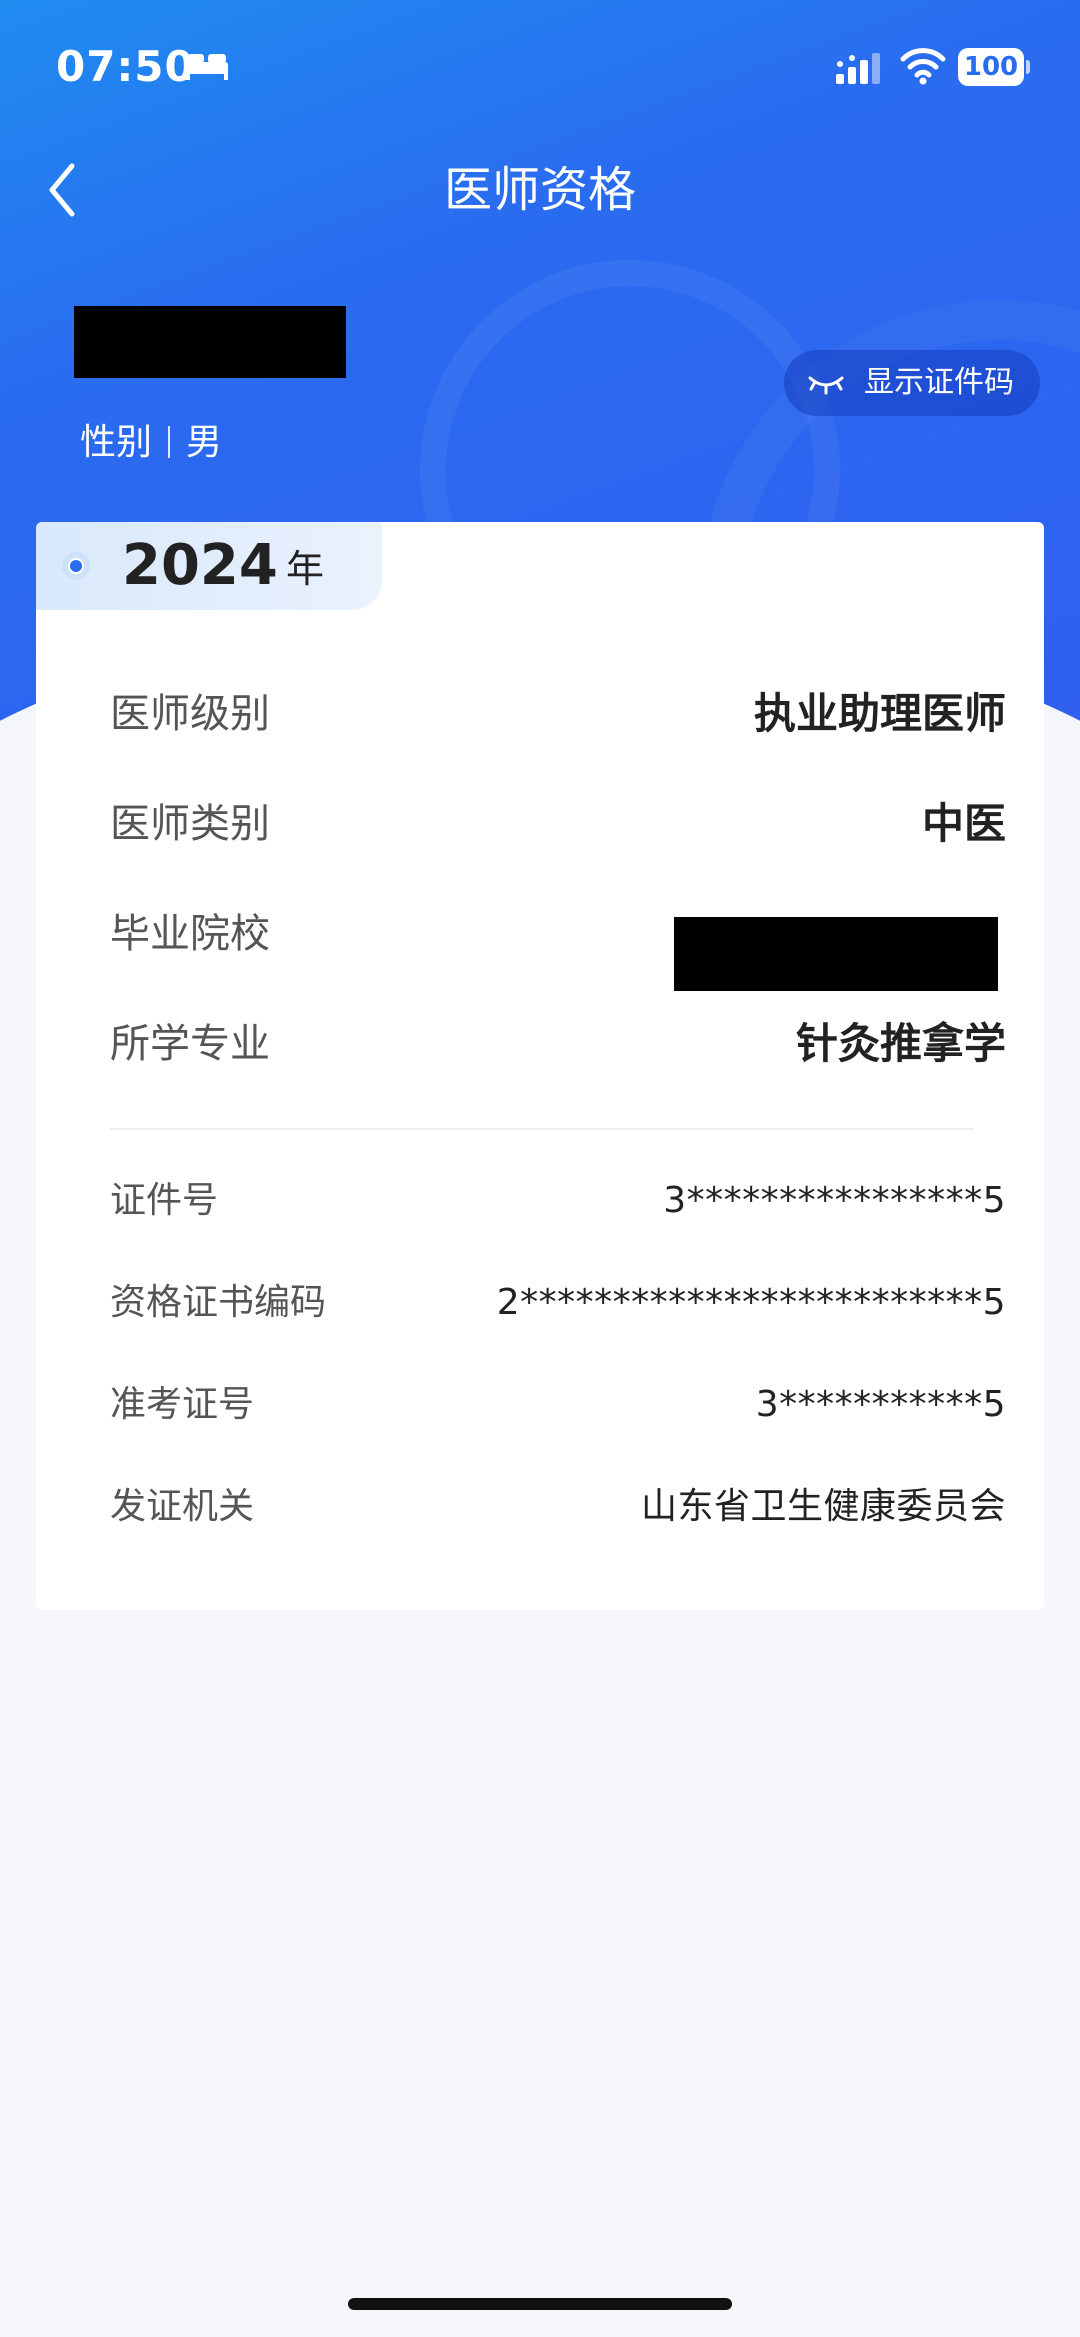  What do you see at coordinates (834, 1200) in the screenshot?
I see `row-value: 3****************5` at bounding box center [834, 1200].